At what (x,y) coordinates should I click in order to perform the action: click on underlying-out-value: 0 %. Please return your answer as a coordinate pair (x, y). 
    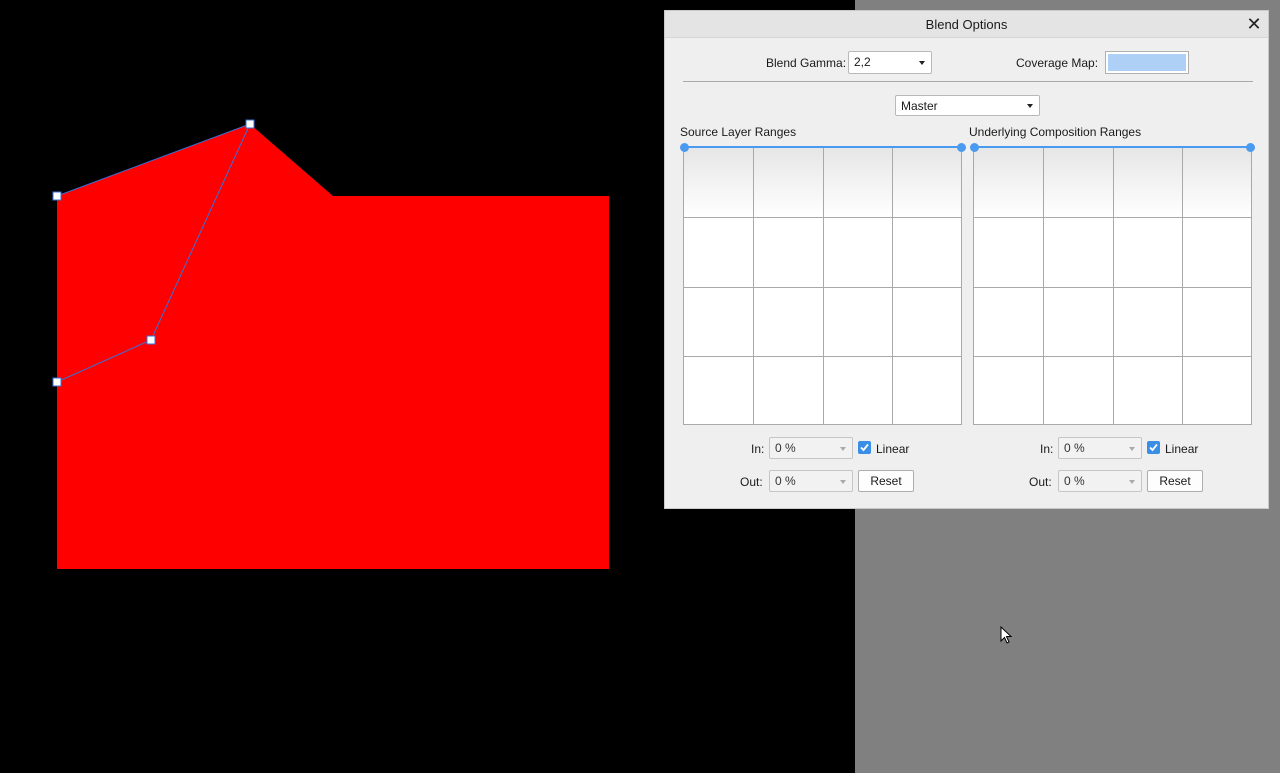
    Looking at the image, I should click on (1074, 481).